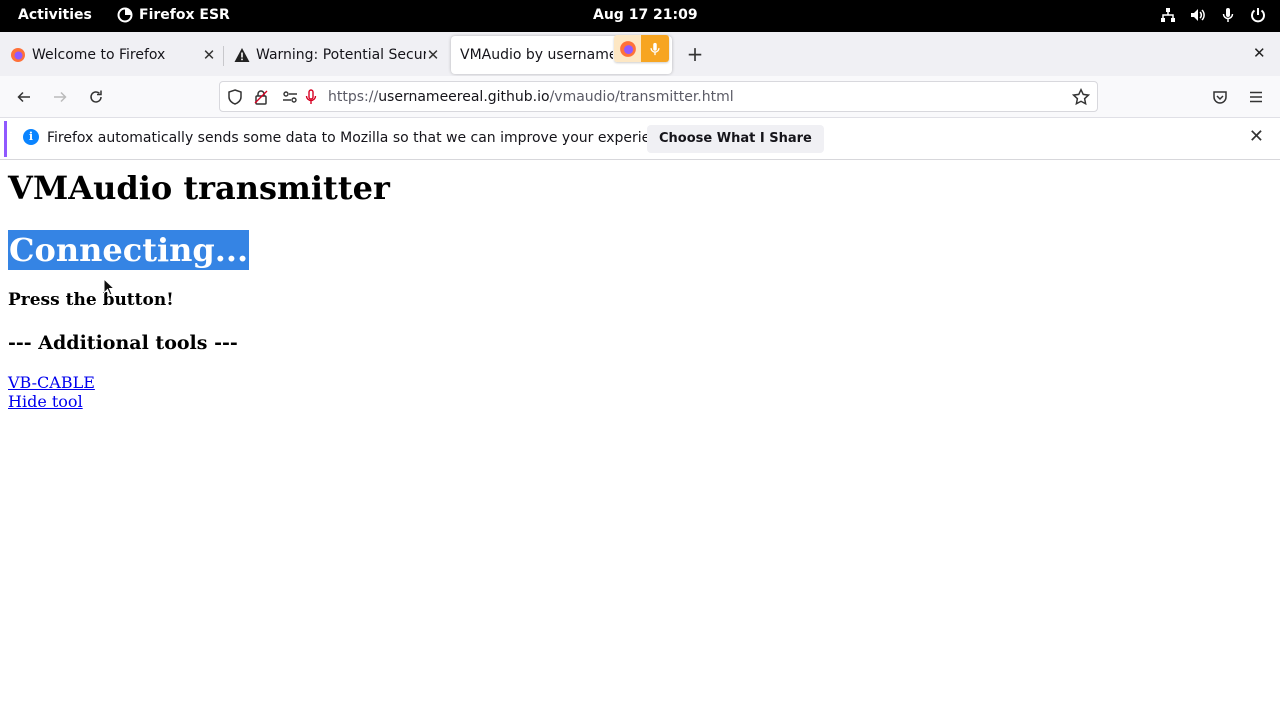  What do you see at coordinates (1198, 15) in the screenshot?
I see `volume-icon` at bounding box center [1198, 15].